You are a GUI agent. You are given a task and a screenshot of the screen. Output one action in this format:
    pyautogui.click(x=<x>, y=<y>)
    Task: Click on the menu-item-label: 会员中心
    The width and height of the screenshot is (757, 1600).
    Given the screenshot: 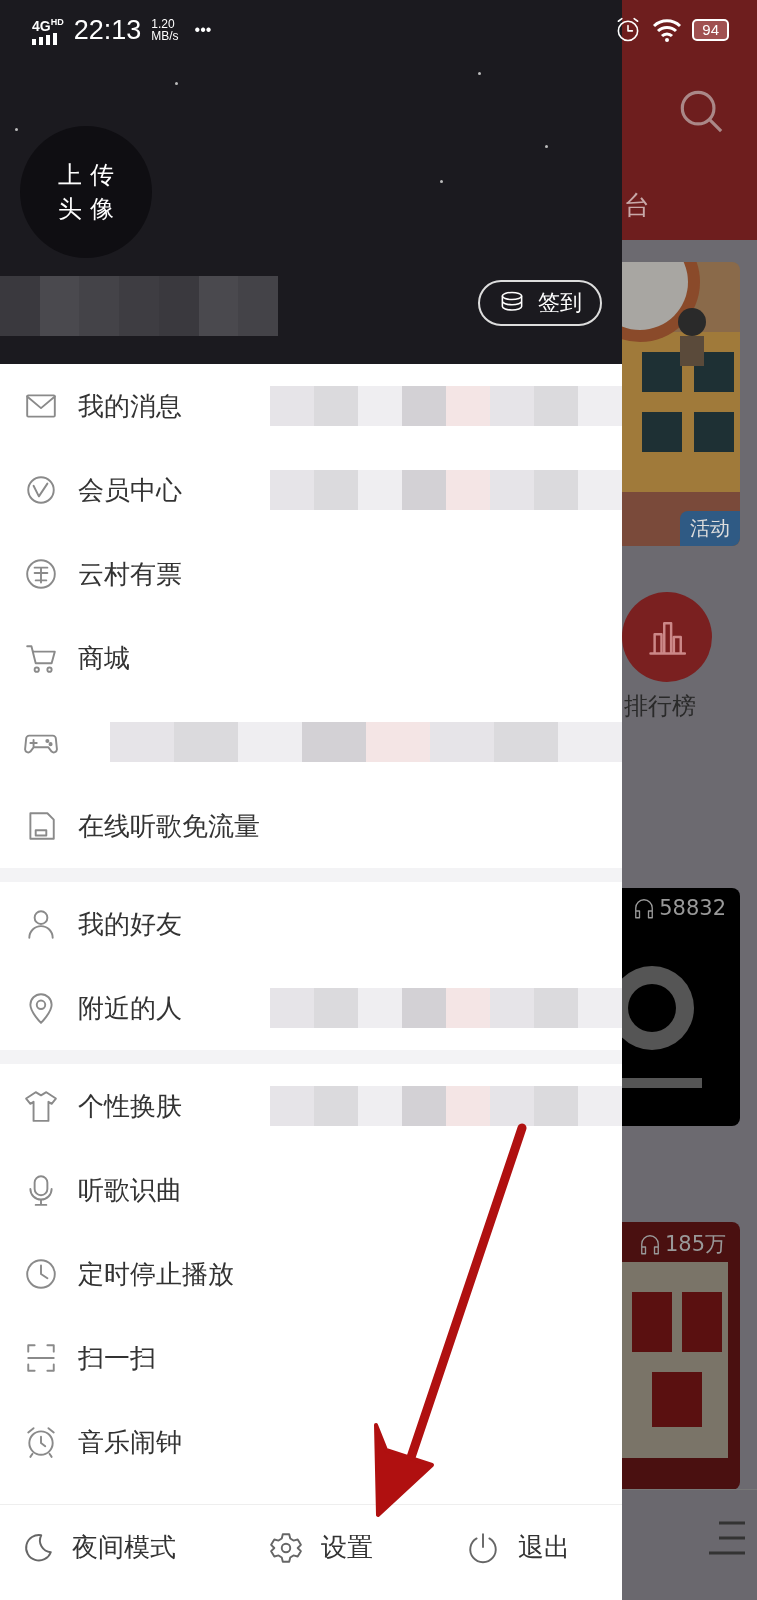 What is the action you would take?
    pyautogui.click(x=130, y=490)
    